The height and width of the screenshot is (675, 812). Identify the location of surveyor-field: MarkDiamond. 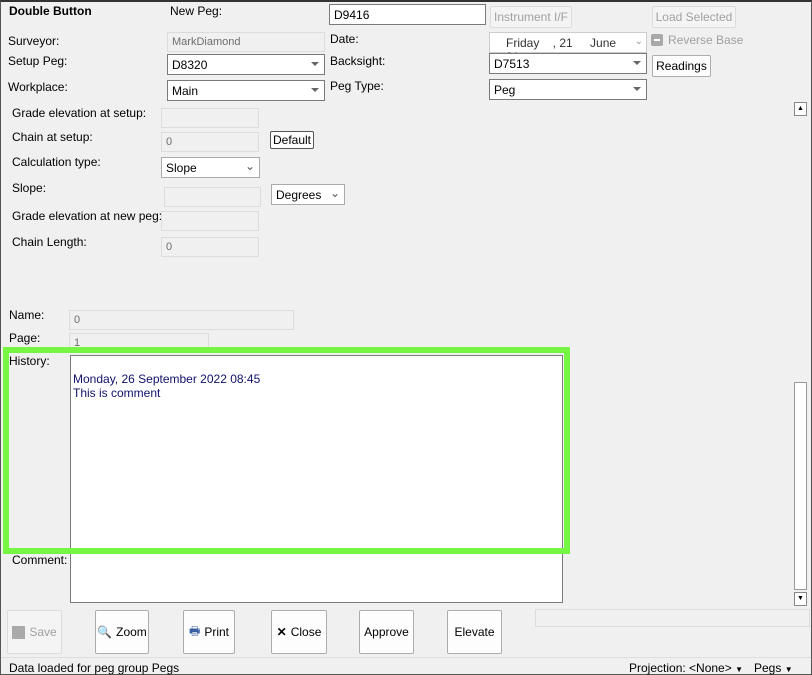
(246, 42).